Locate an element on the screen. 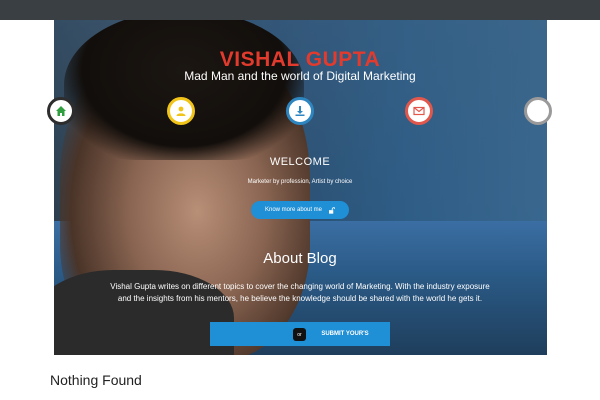  or-badge: or is located at coordinates (299, 334).